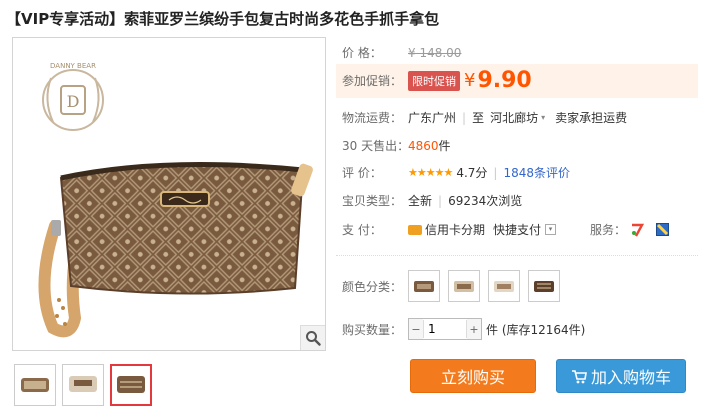 The height and width of the screenshot is (415, 703). I want to click on view-count: 69234次浏览, so click(485, 201).